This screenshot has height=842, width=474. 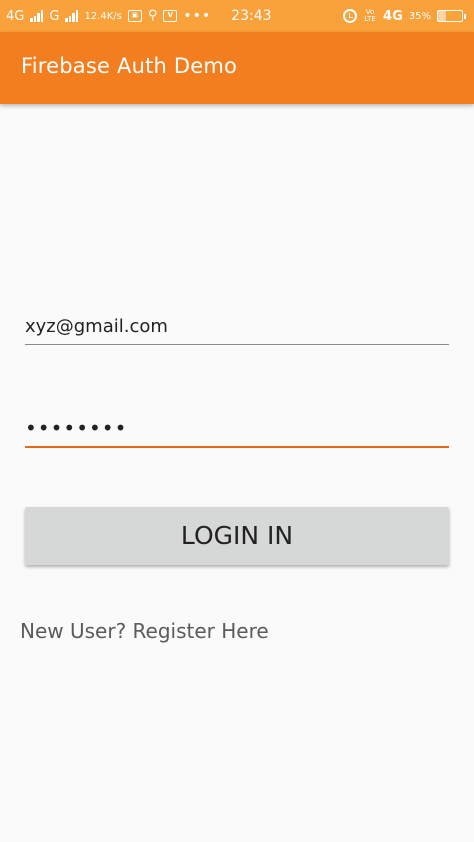 I want to click on volte-indicator: Vo LTE, so click(x=370, y=16).